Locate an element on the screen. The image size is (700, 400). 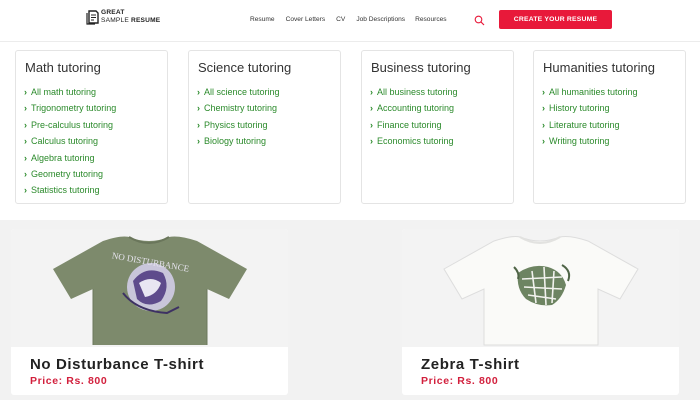
logo-line-2: SAMPLE RESUME is located at coordinates (130, 21).